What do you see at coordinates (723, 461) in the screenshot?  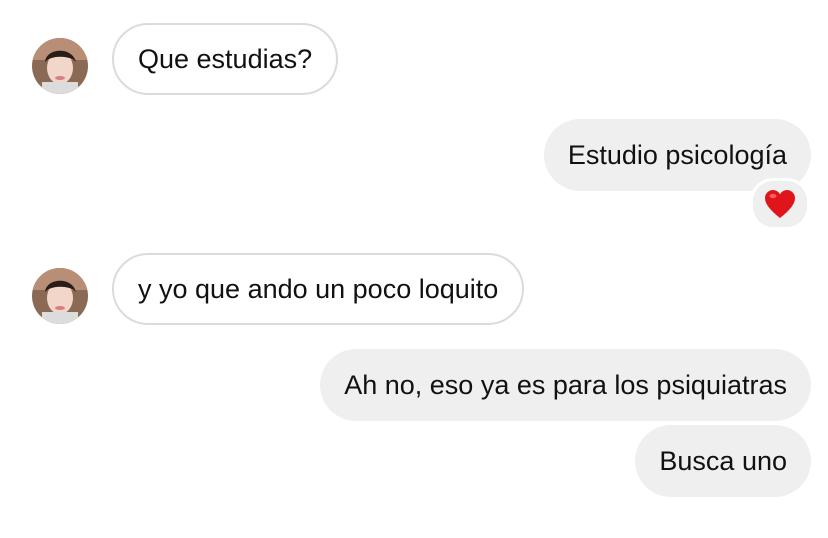 I see `message-bubble-sent: Busca uno` at bounding box center [723, 461].